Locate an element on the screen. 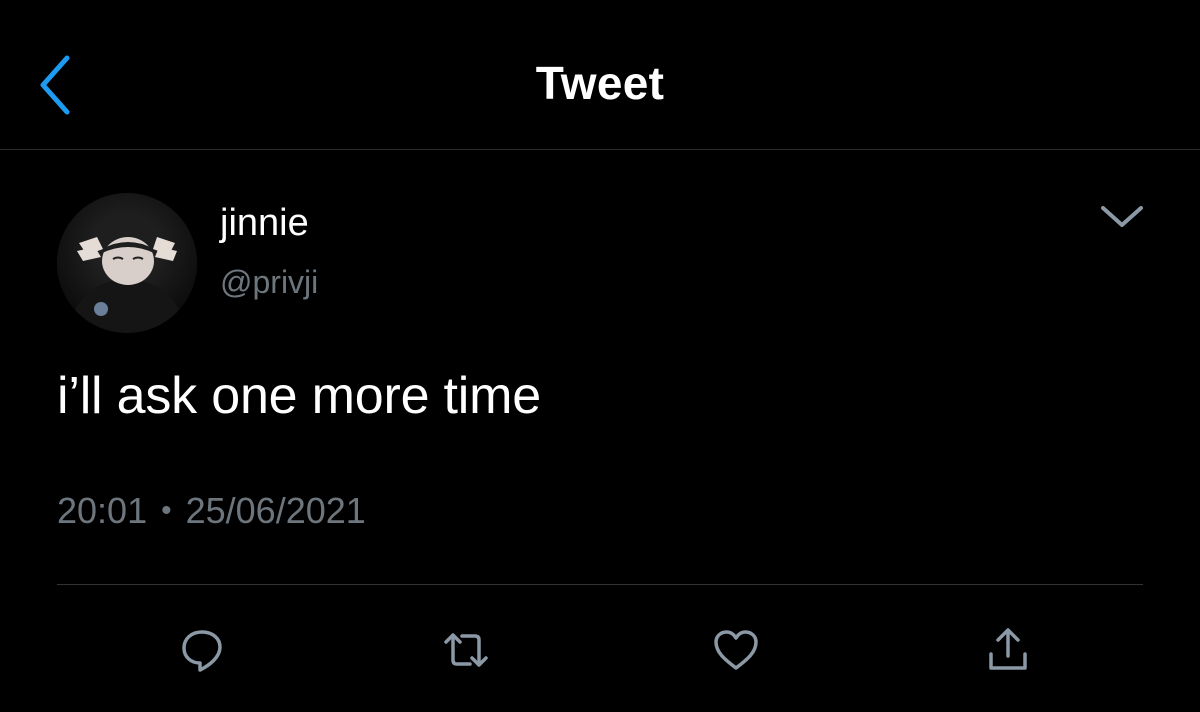  tweet-date: 25/06/2021 is located at coordinates (275, 510).